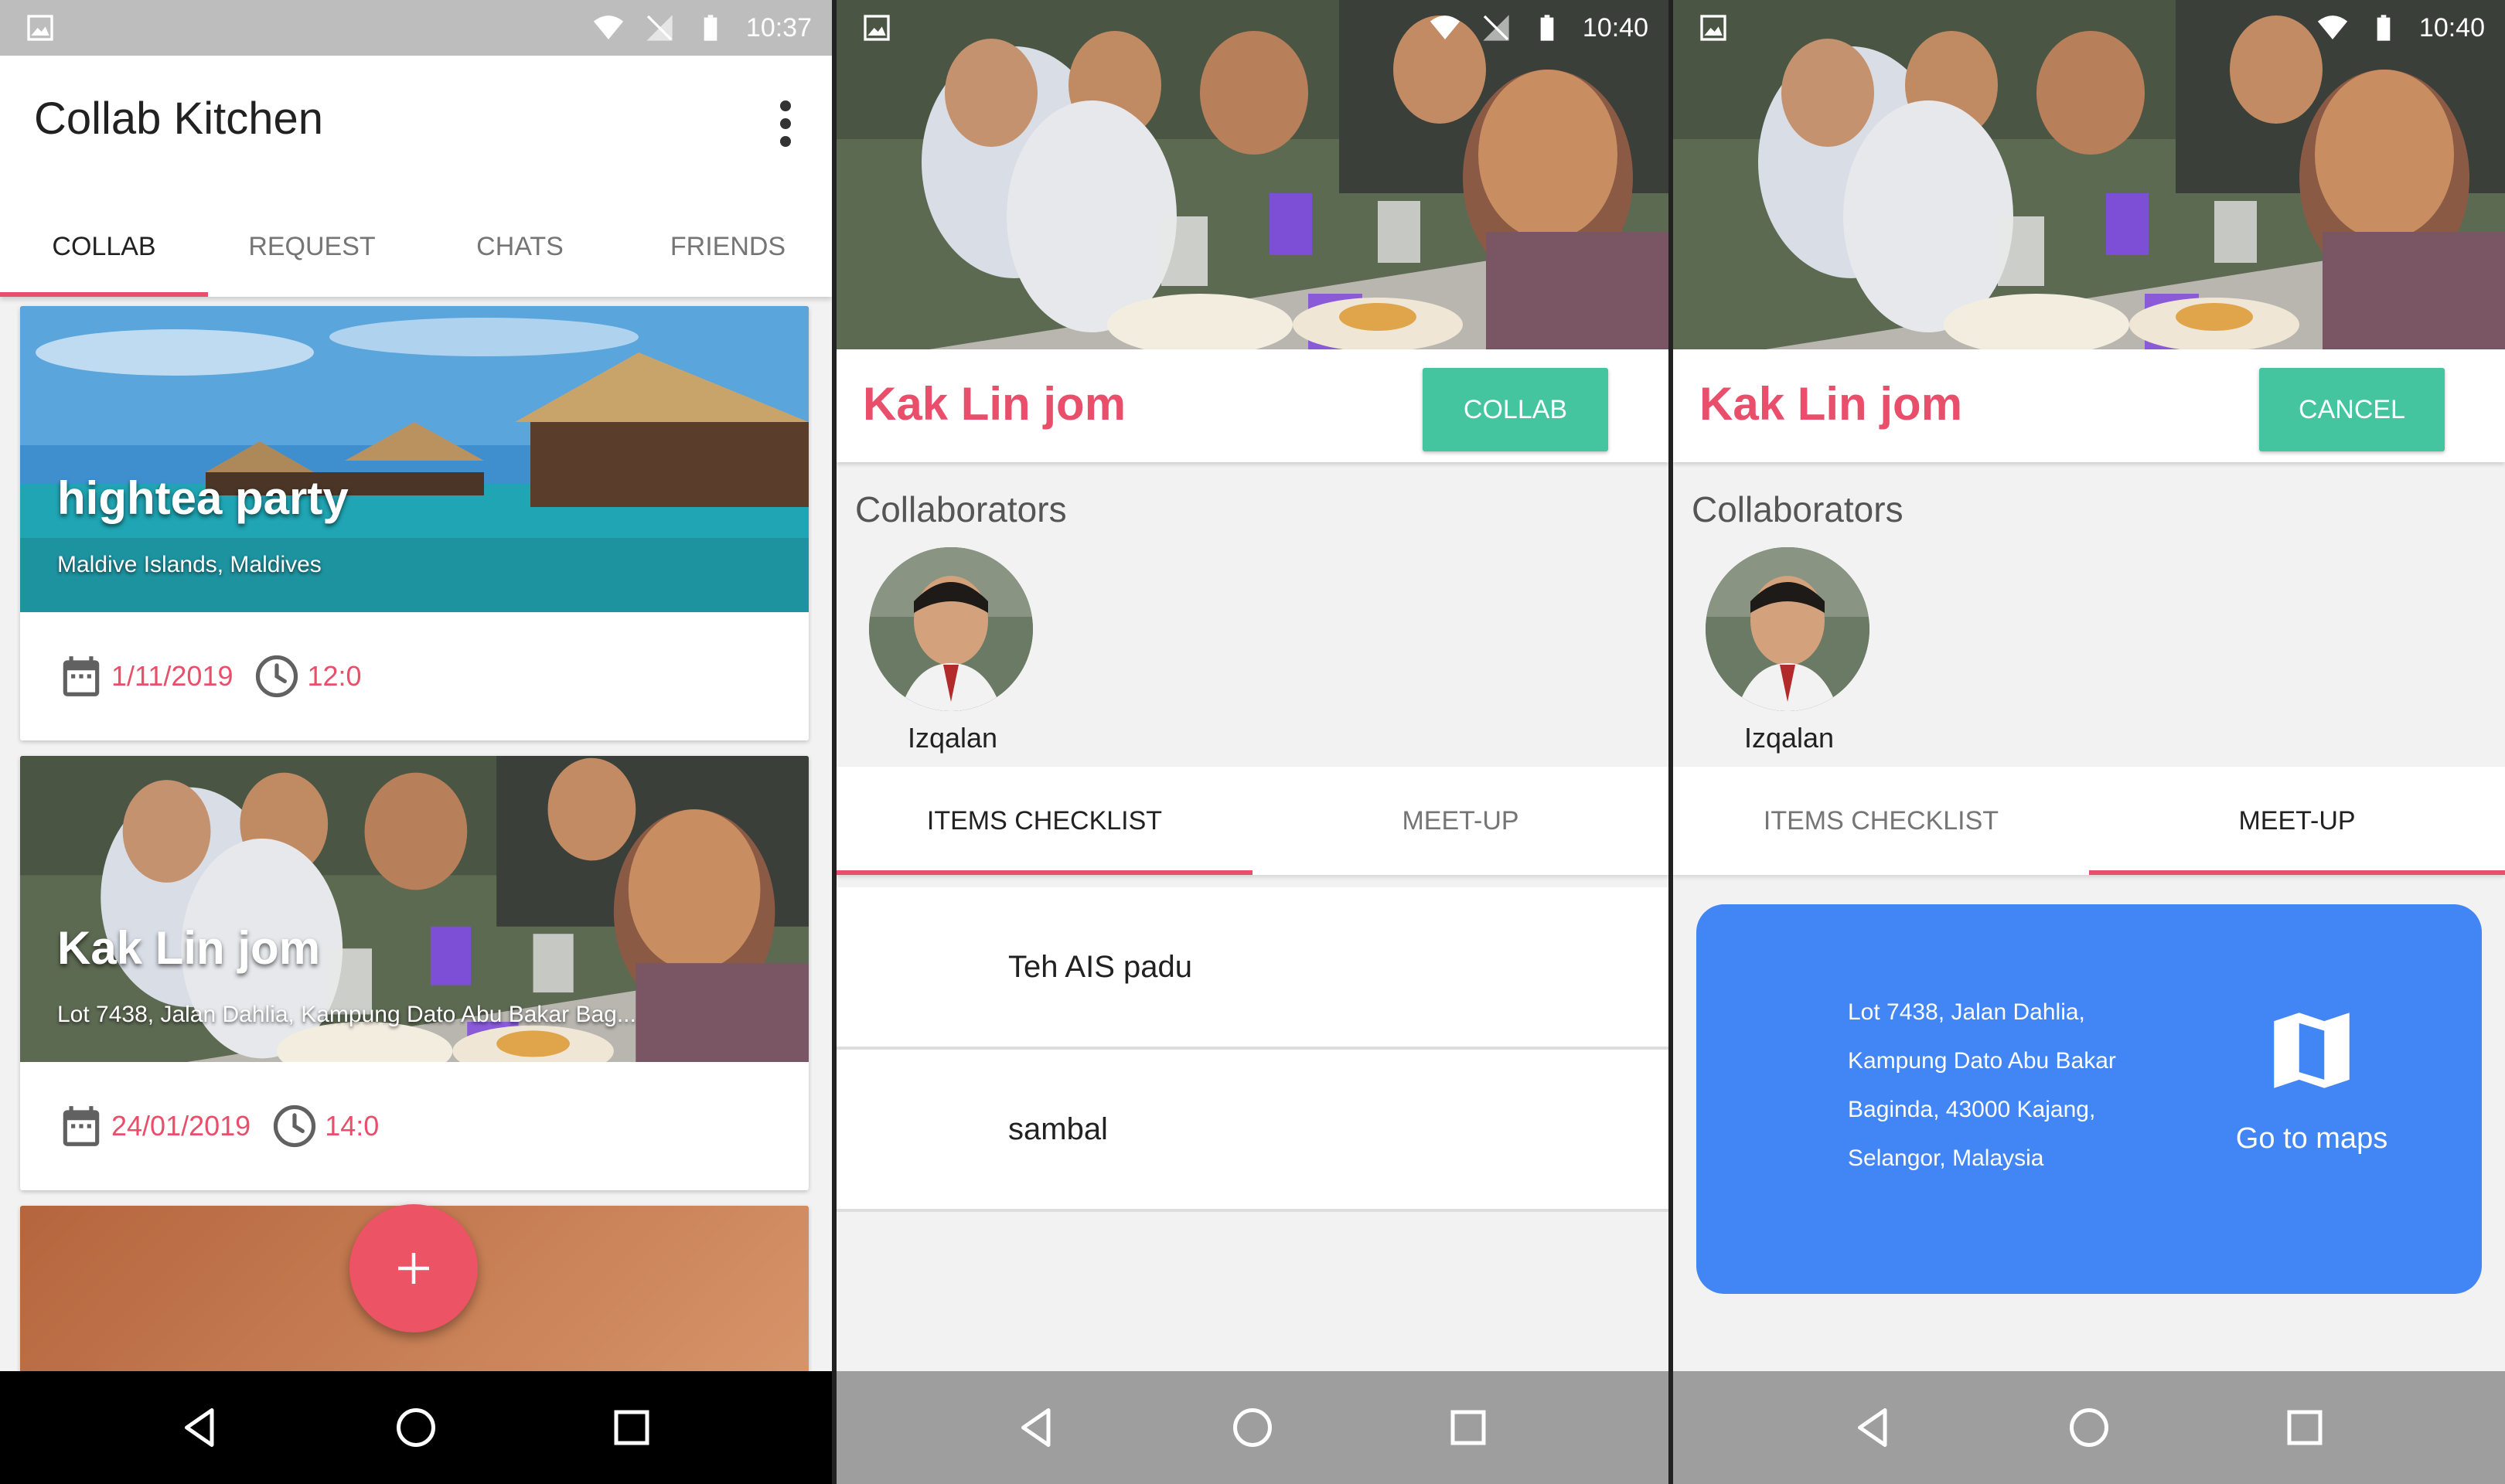 The width and height of the screenshot is (2505, 1484). What do you see at coordinates (203, 498) in the screenshot?
I see `event-title: hightea party` at bounding box center [203, 498].